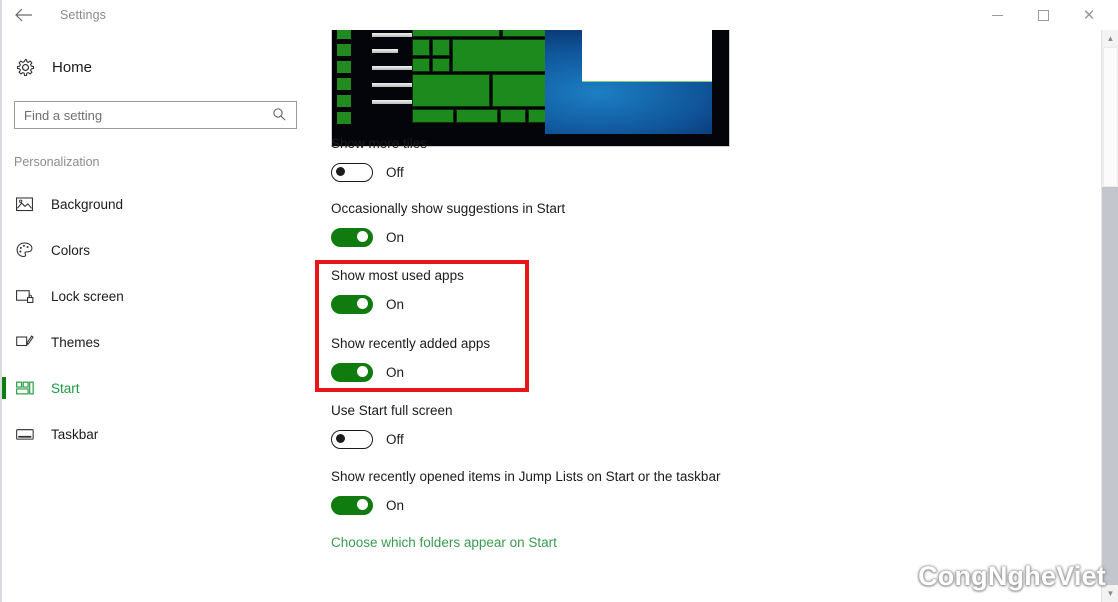 The height and width of the screenshot is (602, 1118). What do you see at coordinates (4, 388) in the screenshot?
I see `active-indicator` at bounding box center [4, 388].